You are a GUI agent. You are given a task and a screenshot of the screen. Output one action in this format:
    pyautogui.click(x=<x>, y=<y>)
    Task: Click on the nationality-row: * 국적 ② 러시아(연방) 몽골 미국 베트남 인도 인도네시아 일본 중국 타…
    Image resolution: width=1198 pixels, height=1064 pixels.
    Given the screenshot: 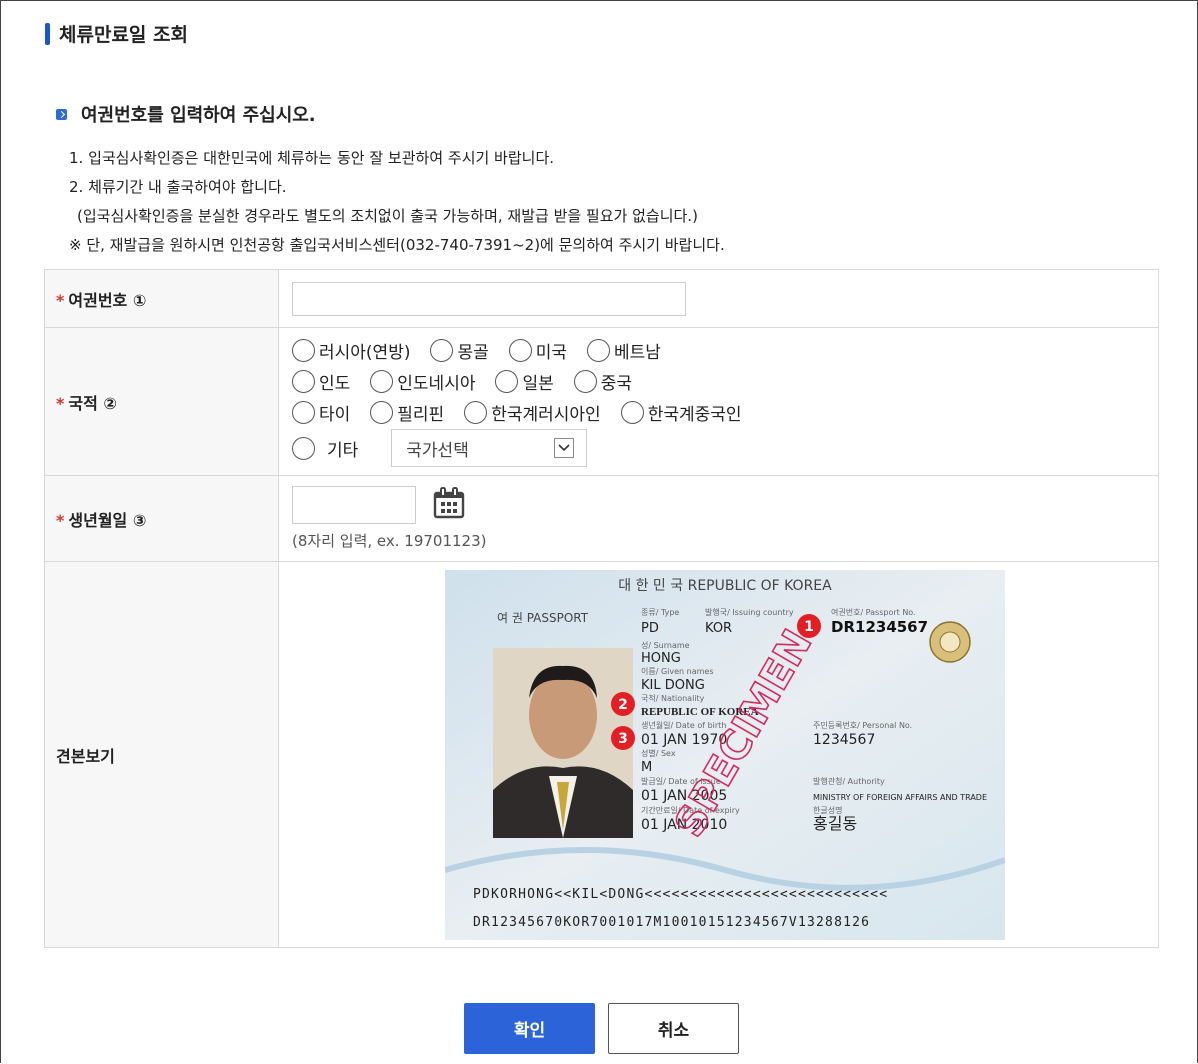 What is the action you would take?
    pyautogui.click(x=601, y=401)
    